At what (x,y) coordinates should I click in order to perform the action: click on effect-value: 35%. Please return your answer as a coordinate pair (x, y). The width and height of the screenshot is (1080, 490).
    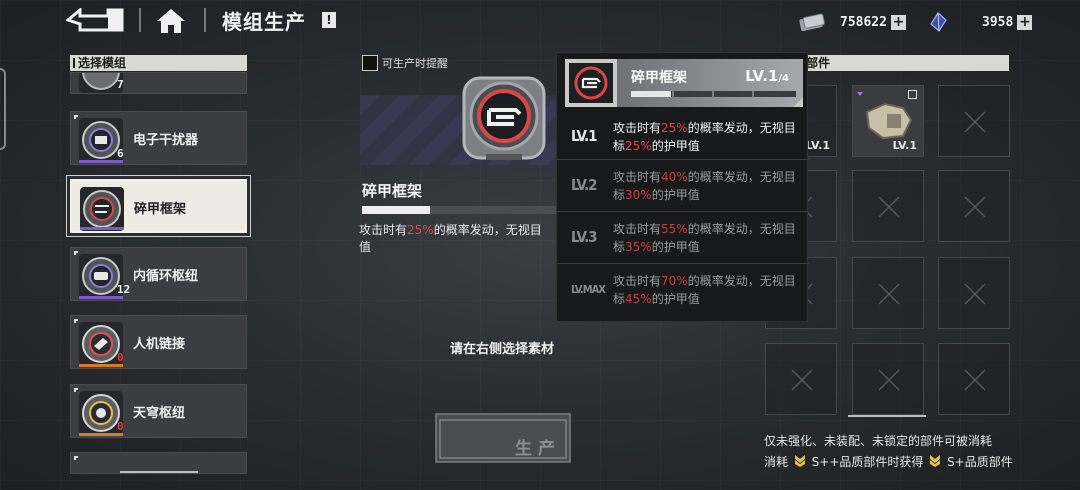
    Looking at the image, I should click on (638, 247).